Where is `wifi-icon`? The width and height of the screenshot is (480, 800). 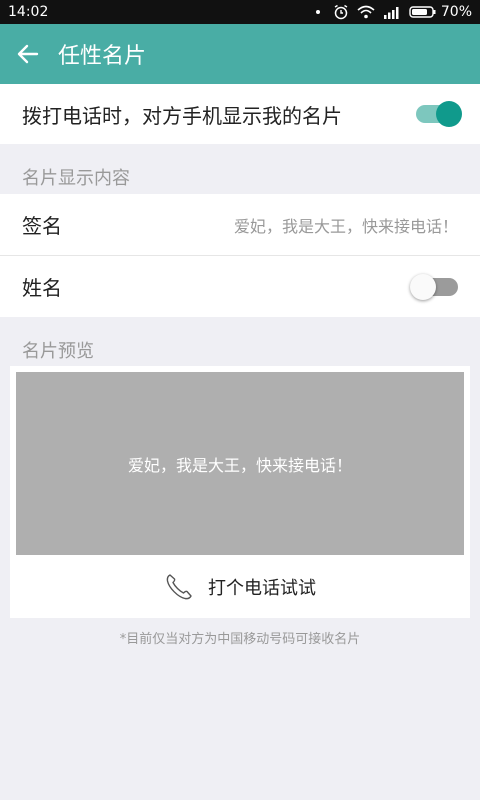 wifi-icon is located at coordinates (366, 12).